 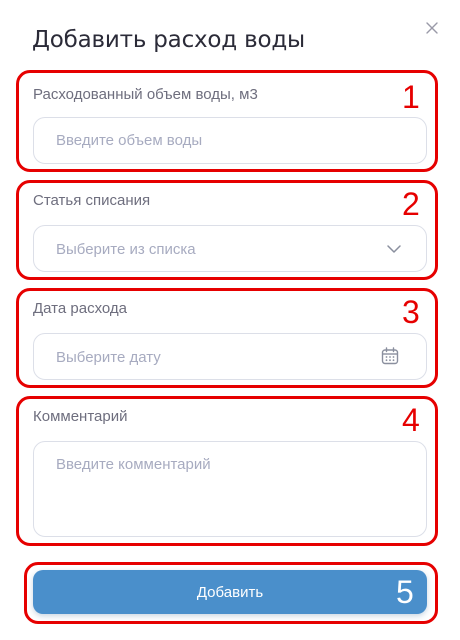 What do you see at coordinates (390, 358) in the screenshot?
I see `calendar-icon` at bounding box center [390, 358].